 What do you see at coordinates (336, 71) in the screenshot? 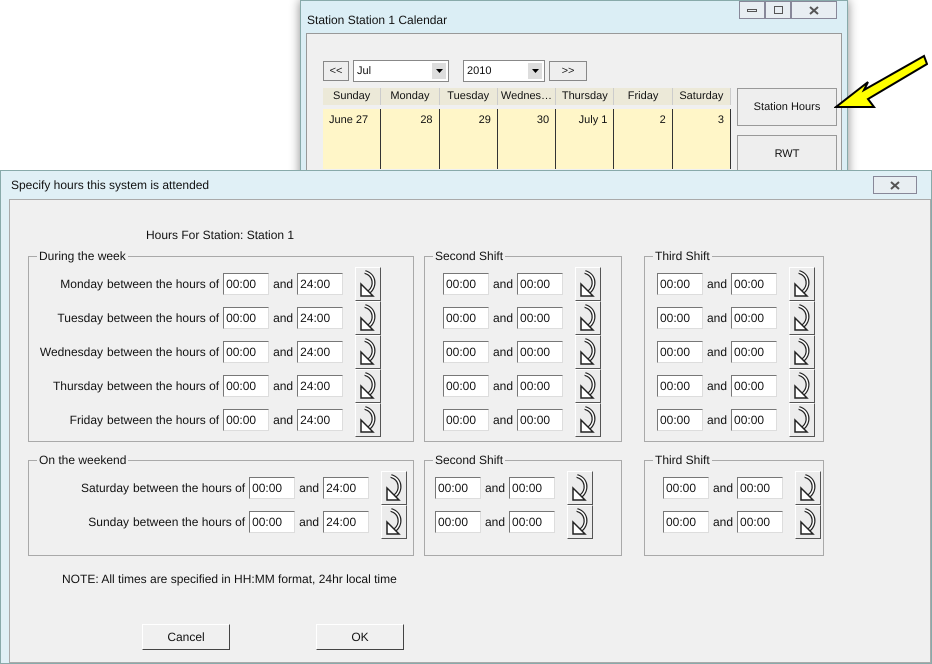
I see `previous-button: <<` at bounding box center [336, 71].